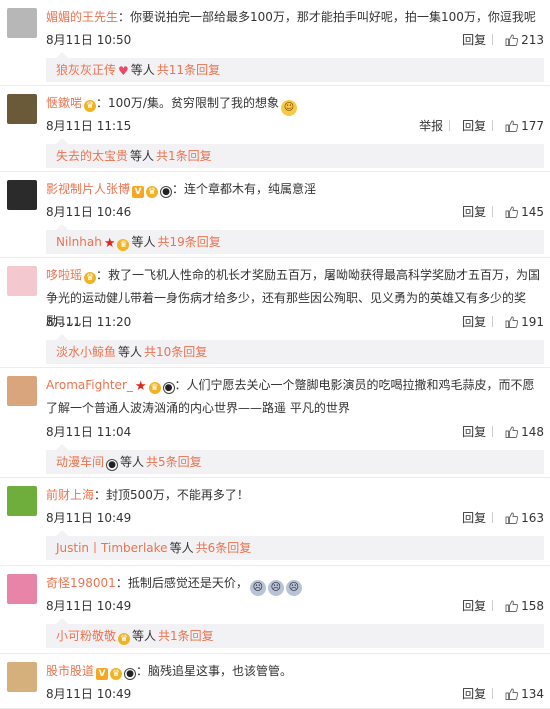 The image size is (550, 709). I want to click on reply-count-link: 共11条回复, so click(188, 70).